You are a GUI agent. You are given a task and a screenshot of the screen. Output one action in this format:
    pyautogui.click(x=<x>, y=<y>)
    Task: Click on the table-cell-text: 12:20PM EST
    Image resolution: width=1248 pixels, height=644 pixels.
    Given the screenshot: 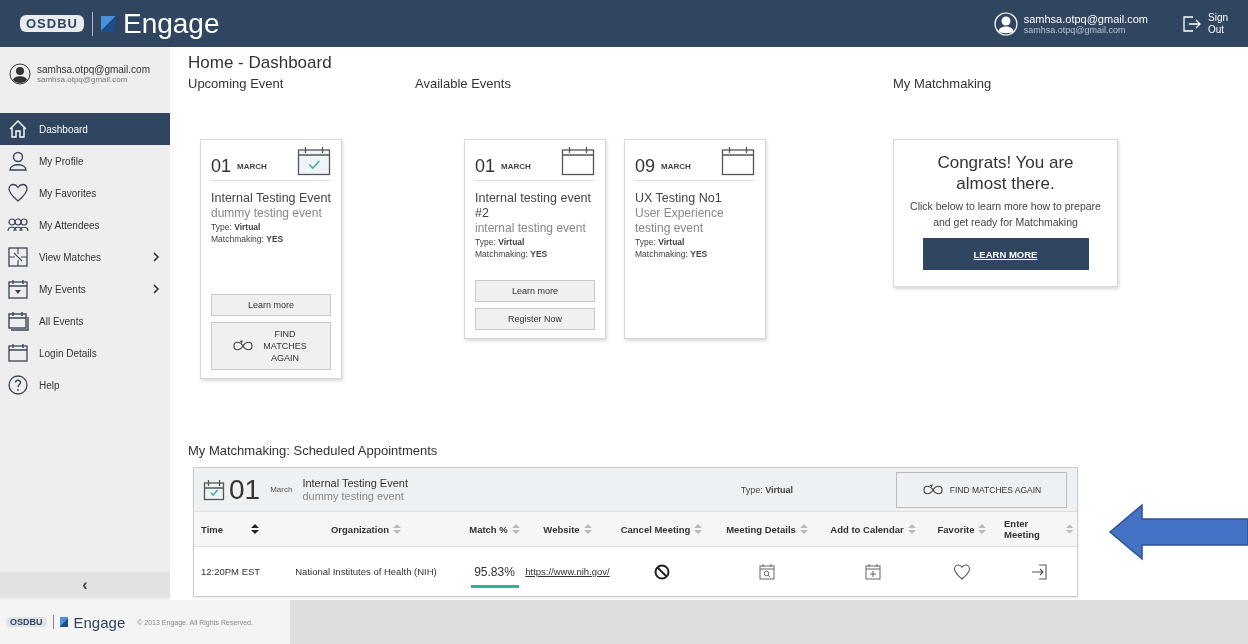 What is the action you would take?
    pyautogui.click(x=231, y=571)
    